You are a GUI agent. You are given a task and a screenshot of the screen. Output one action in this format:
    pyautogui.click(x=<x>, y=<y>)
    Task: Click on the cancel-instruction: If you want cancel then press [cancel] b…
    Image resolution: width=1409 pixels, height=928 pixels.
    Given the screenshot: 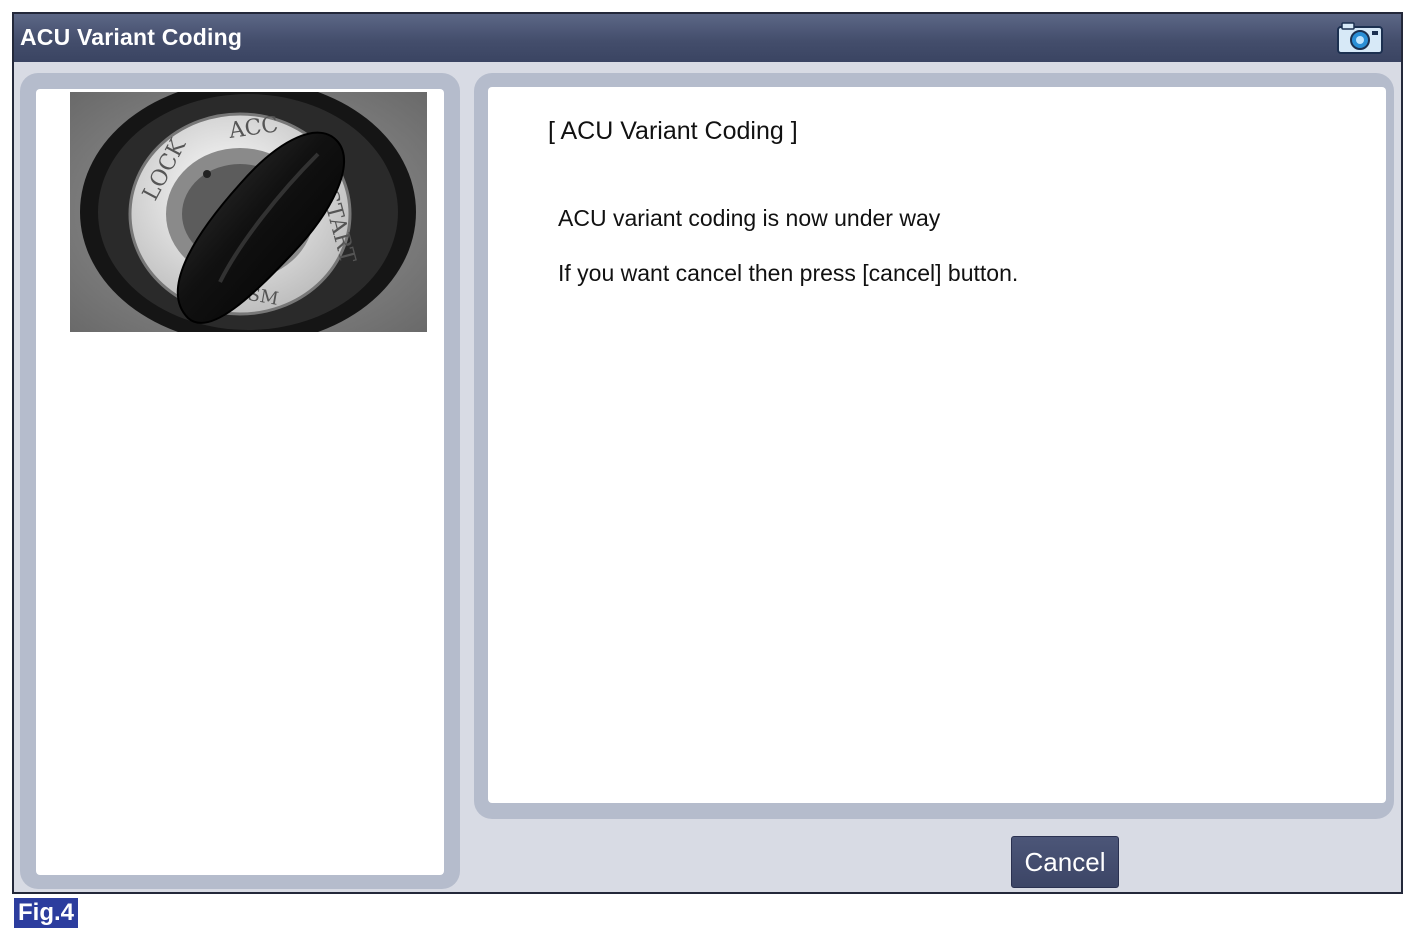 What is the action you would take?
    pyautogui.click(x=788, y=273)
    